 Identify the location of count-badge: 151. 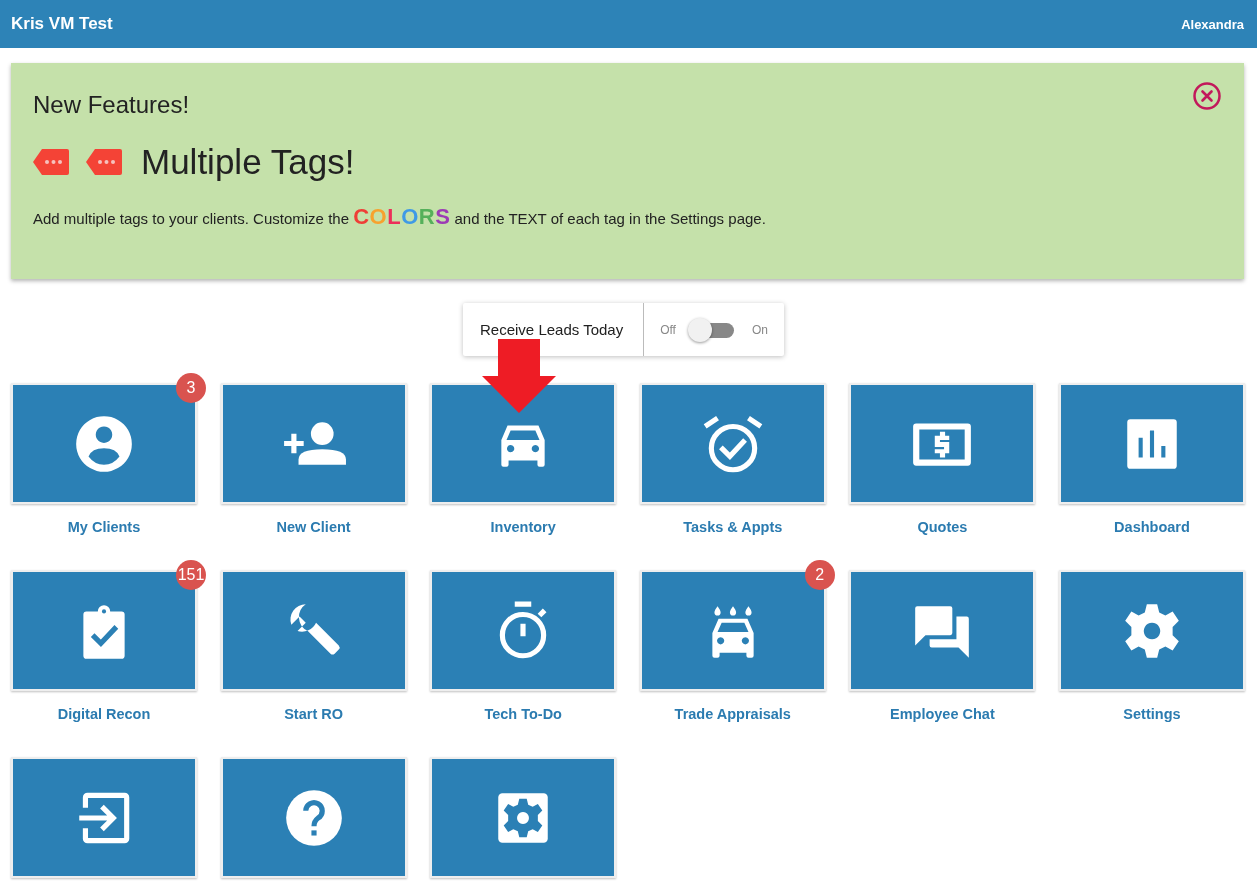
(191, 575).